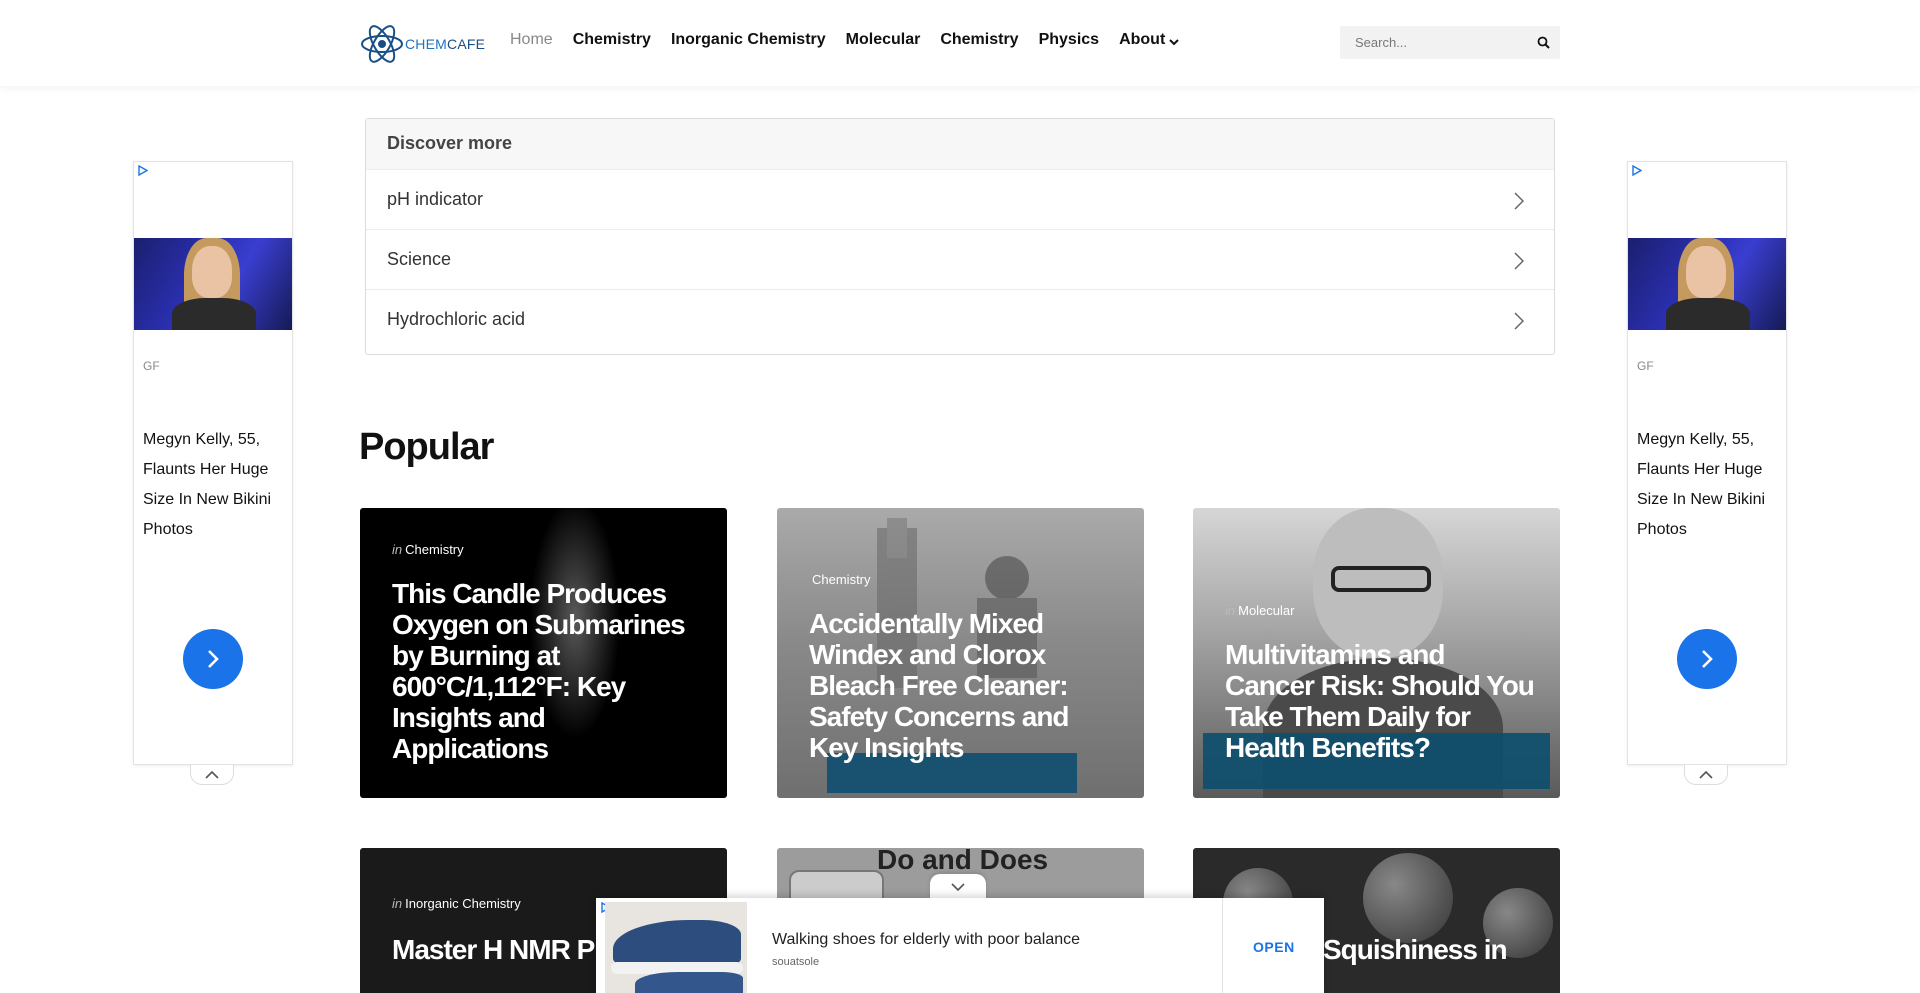  I want to click on search-icon, so click(1543, 42).